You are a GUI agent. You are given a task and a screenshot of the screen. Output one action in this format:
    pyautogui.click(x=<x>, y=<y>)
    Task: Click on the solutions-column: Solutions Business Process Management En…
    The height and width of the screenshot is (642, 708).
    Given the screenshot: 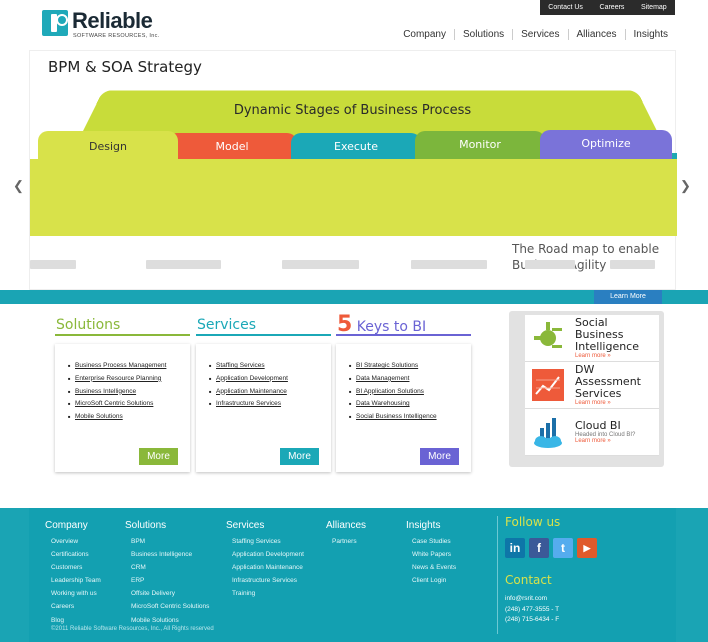 What is the action you would take?
    pyautogui.click(x=122, y=393)
    